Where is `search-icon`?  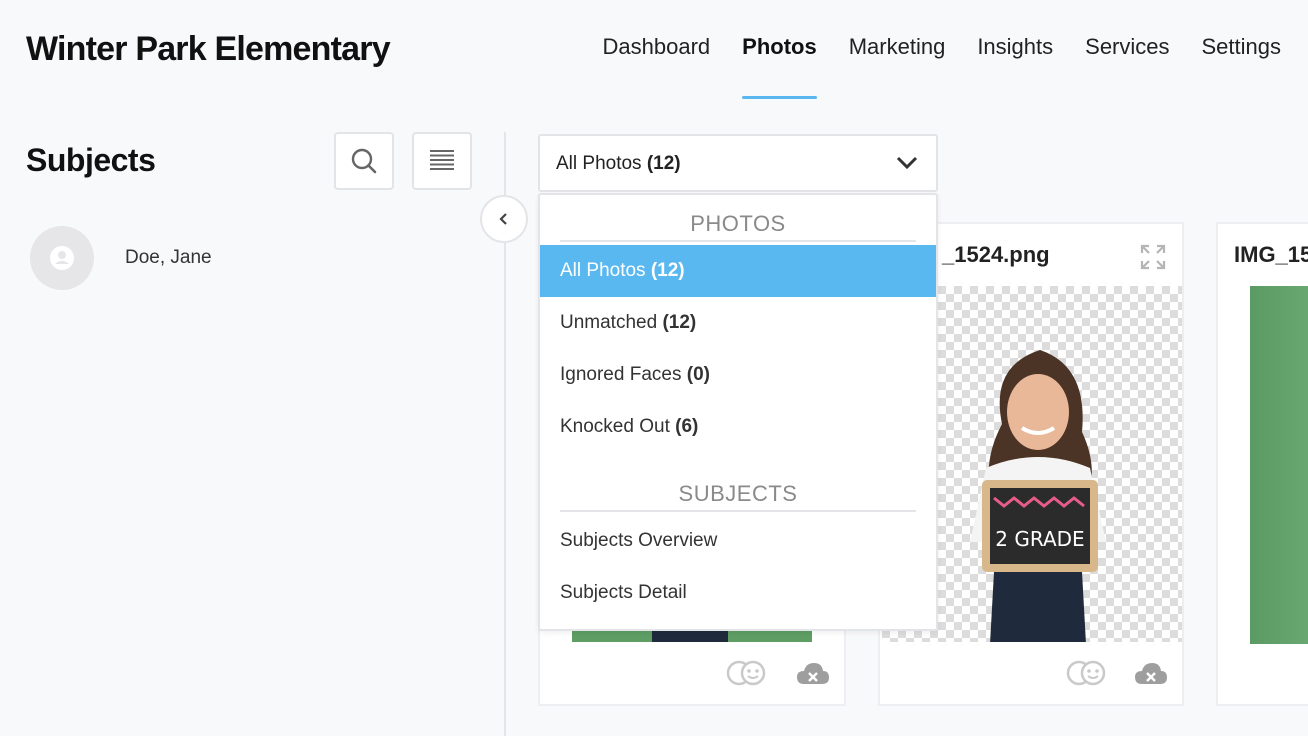
search-icon is located at coordinates (364, 161).